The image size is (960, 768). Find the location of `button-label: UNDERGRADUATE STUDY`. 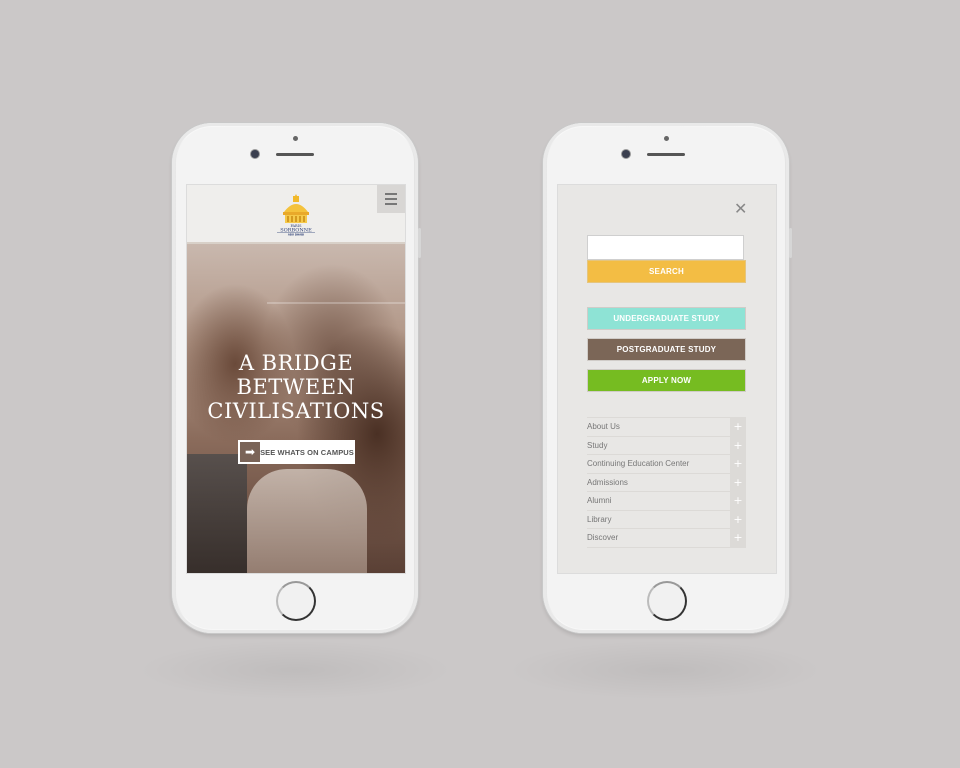

button-label: UNDERGRADUATE STUDY is located at coordinates (666, 318).